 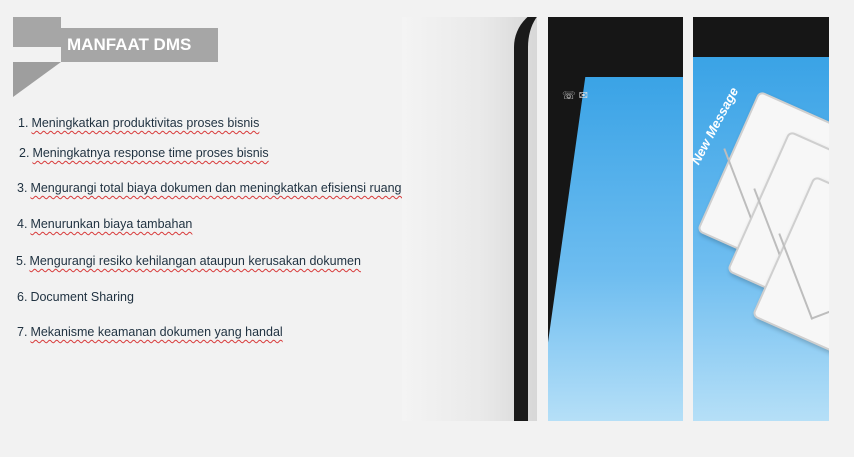 I want to click on phone-edge, so click(x=525, y=219).